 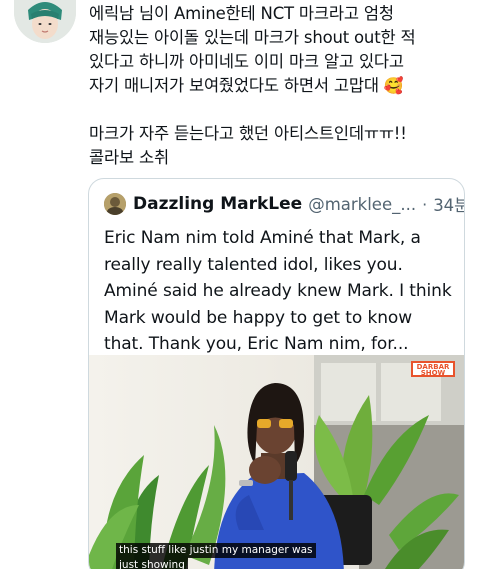 I want to click on avatar-image, so click(x=45, y=21).